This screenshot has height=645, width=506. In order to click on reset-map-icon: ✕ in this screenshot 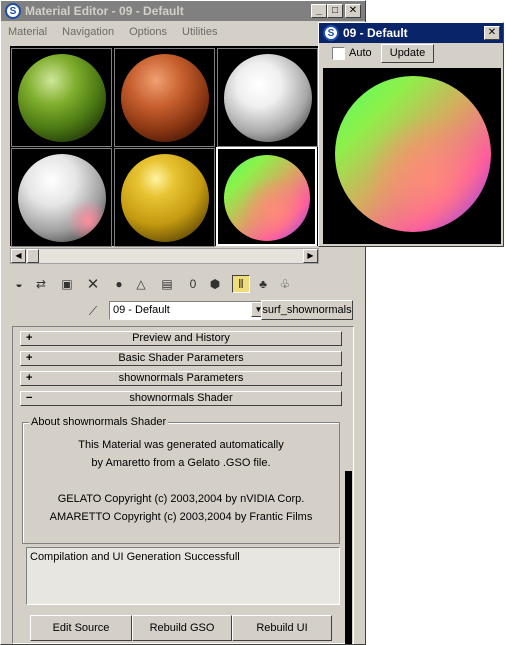, I will do `click(93, 284)`.